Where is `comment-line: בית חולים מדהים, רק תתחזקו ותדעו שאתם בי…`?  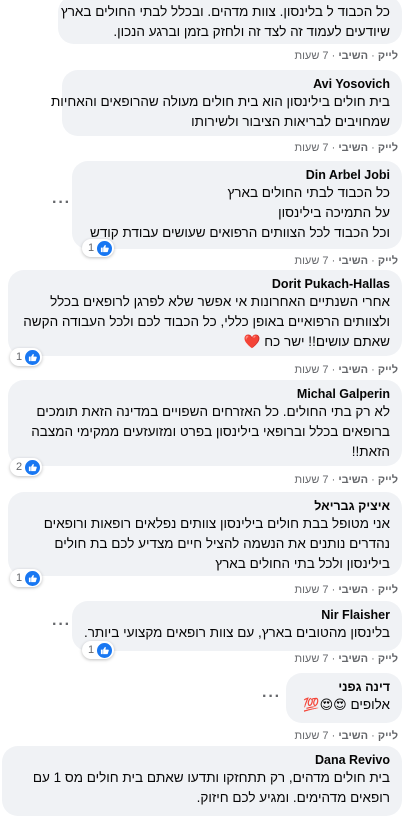 comment-line: בית חולים מדהים, רק תתחזקו ותדעו שאתם בי… is located at coordinates (211, 777).